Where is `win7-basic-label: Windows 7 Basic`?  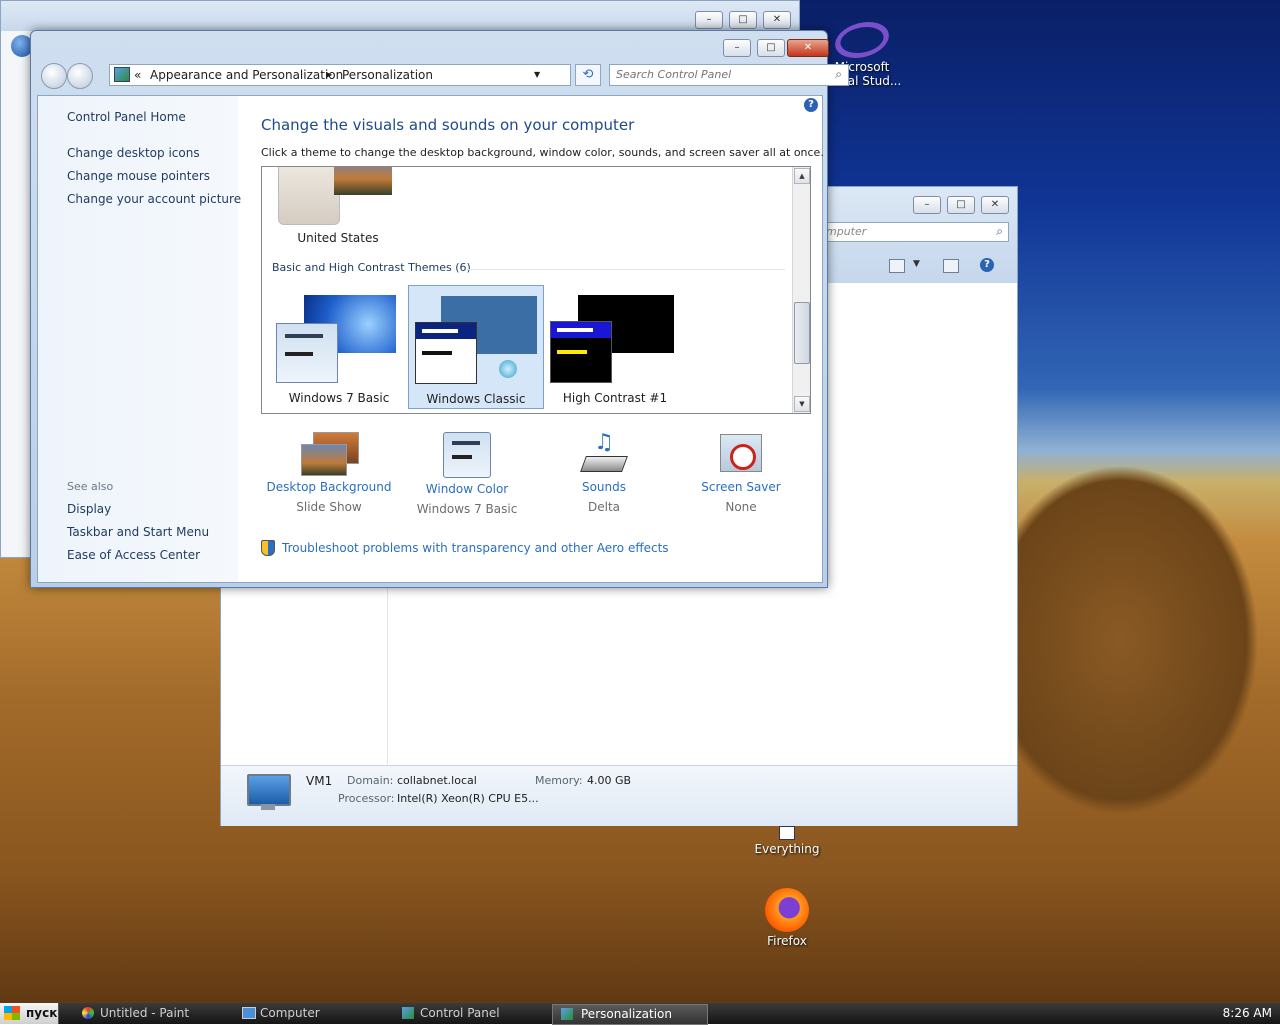 win7-basic-label: Windows 7 Basic is located at coordinates (339, 398).